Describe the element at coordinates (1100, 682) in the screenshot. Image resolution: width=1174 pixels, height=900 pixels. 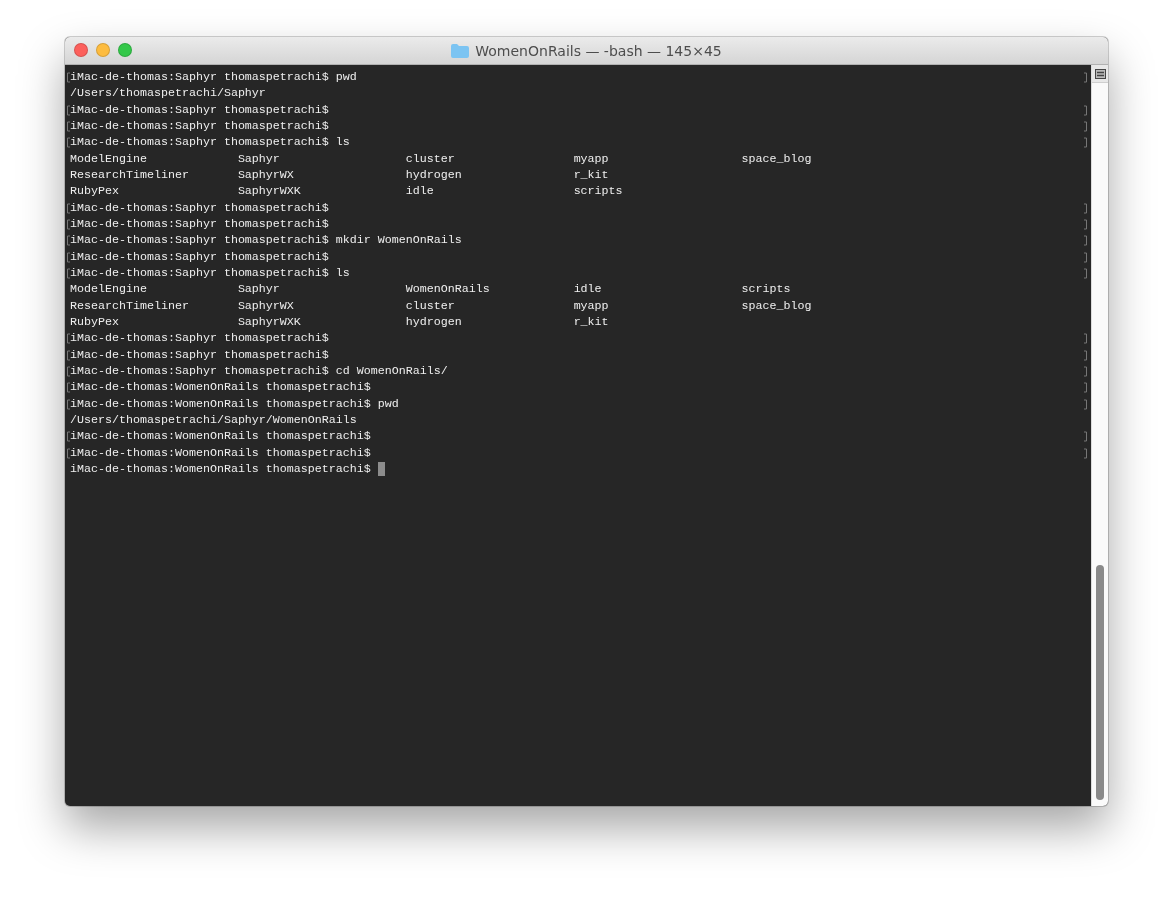
I see `scroll-thumb` at that location.